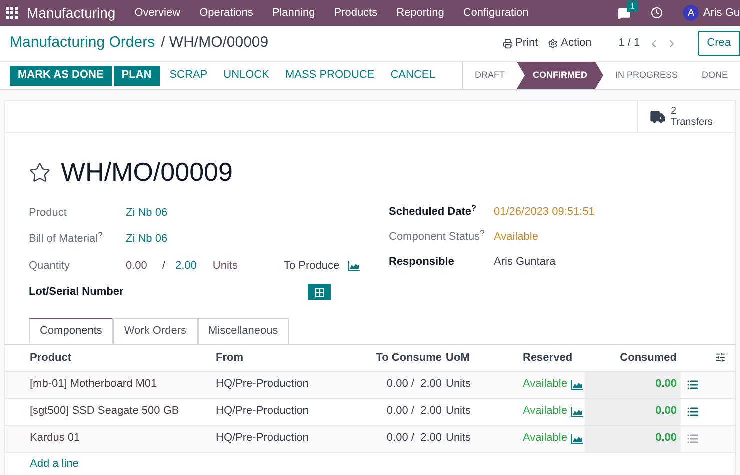  I want to click on notebook-tab: Work Orders, so click(155, 331).